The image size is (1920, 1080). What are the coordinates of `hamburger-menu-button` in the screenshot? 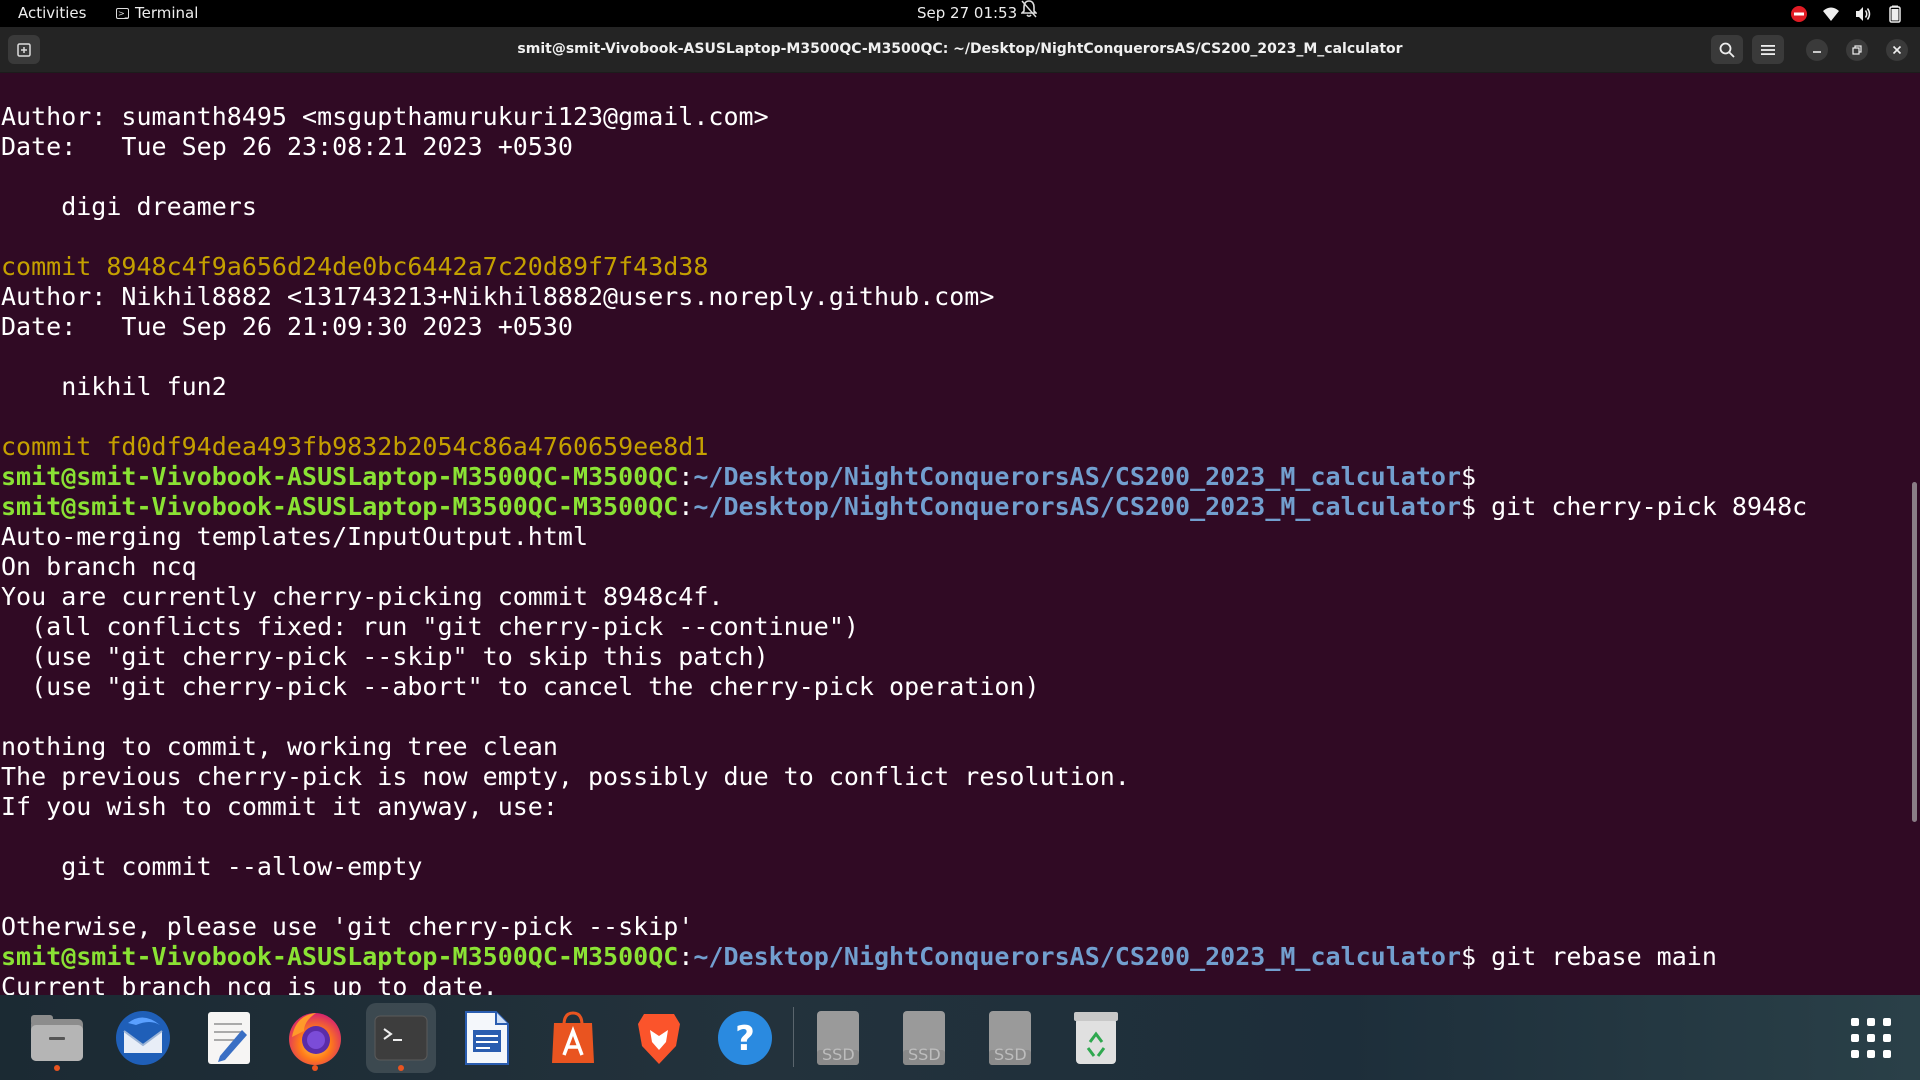 It's located at (1768, 49).